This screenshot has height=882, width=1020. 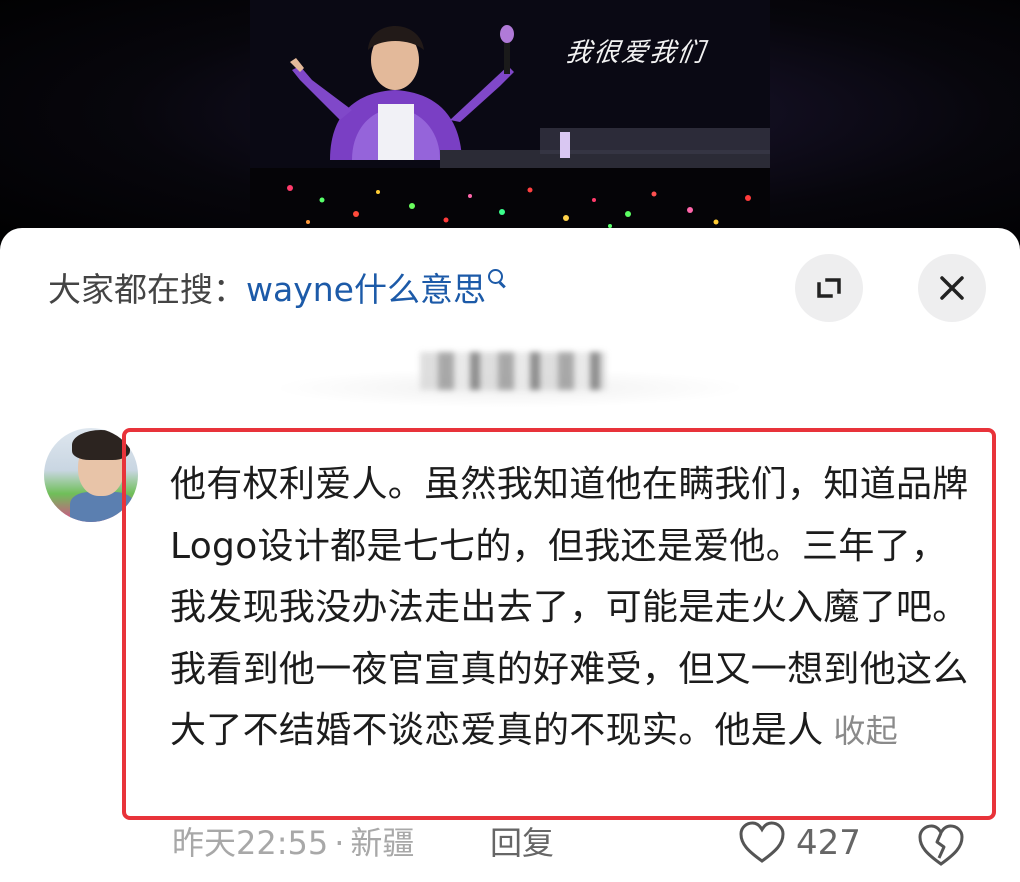 I want to click on search-icon, so click(x=496, y=279).